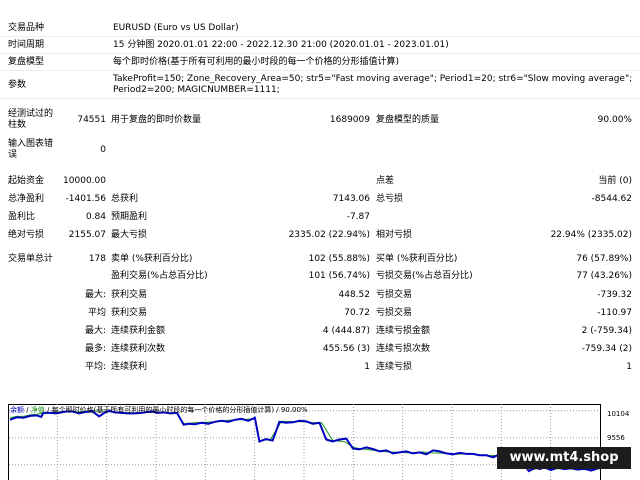 The image size is (640, 480). Describe the element at coordinates (91, 120) in the screenshot. I see `bars-tested-value: 74551` at that location.